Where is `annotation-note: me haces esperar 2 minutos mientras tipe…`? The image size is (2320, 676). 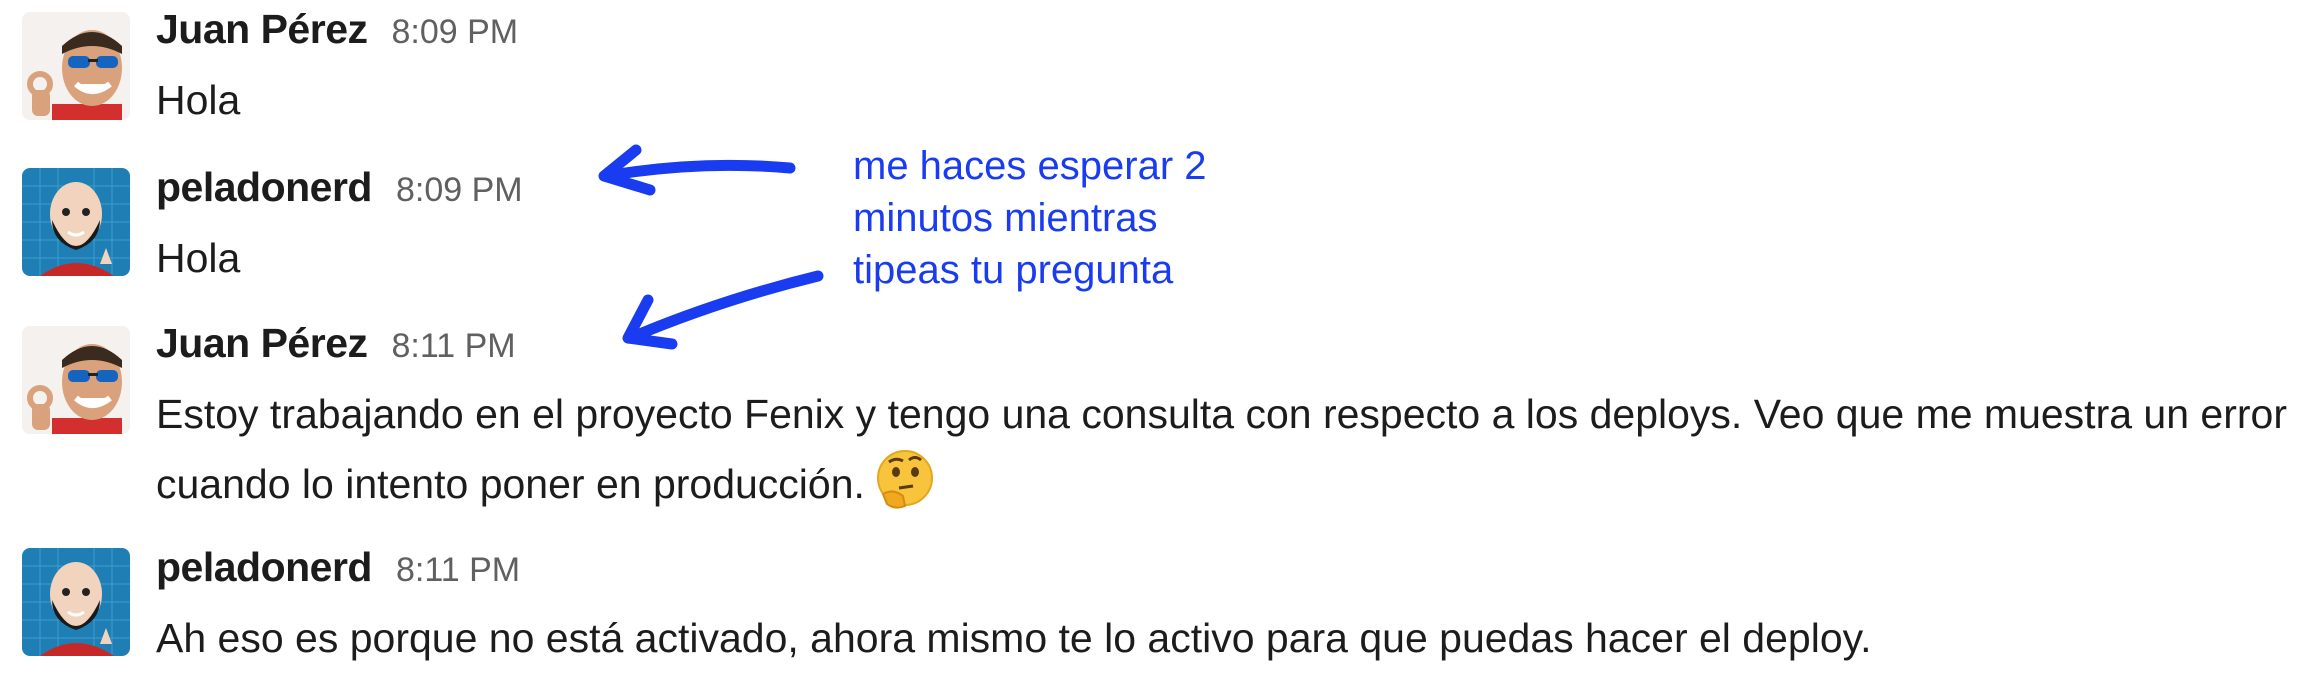 annotation-note: me haces esperar 2 minutos mientras tipe… is located at coordinates (1030, 218).